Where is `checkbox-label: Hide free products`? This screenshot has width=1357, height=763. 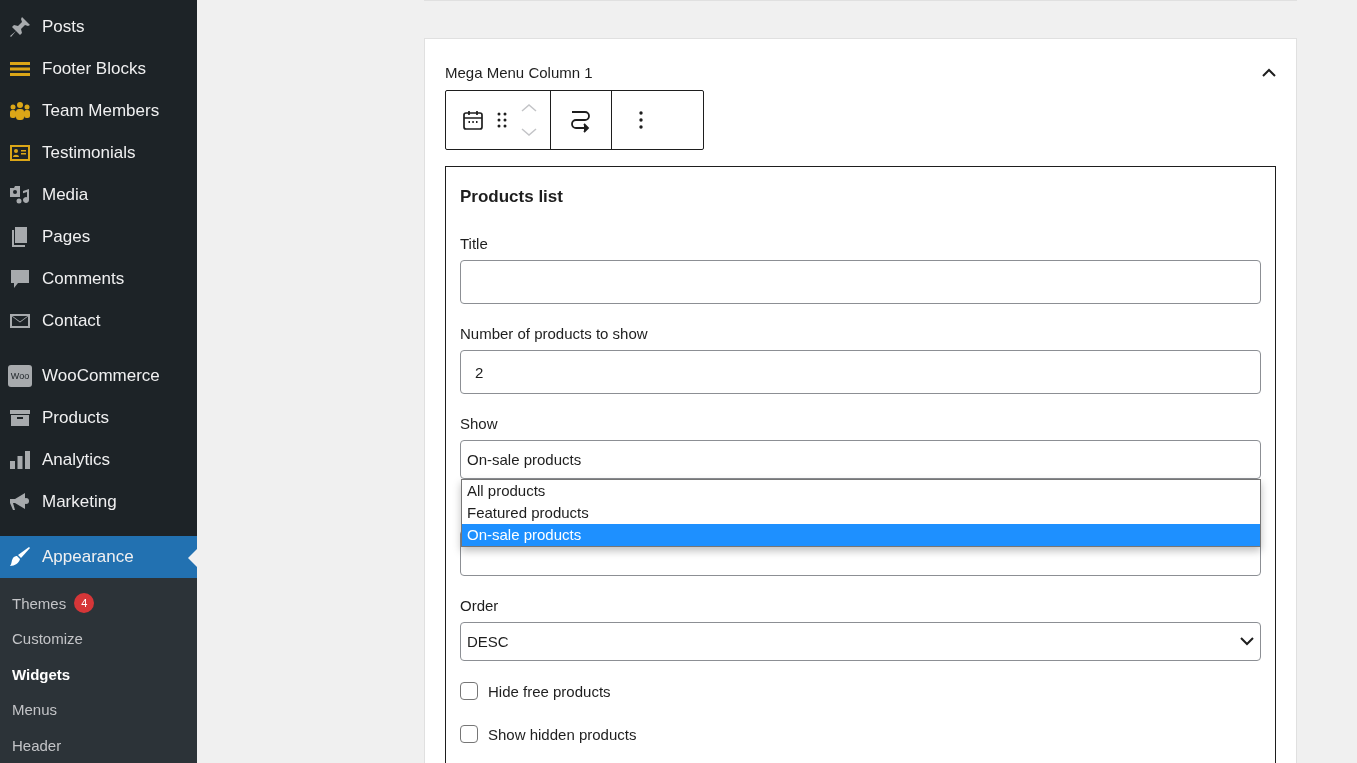 checkbox-label: Hide free products is located at coordinates (860, 691).